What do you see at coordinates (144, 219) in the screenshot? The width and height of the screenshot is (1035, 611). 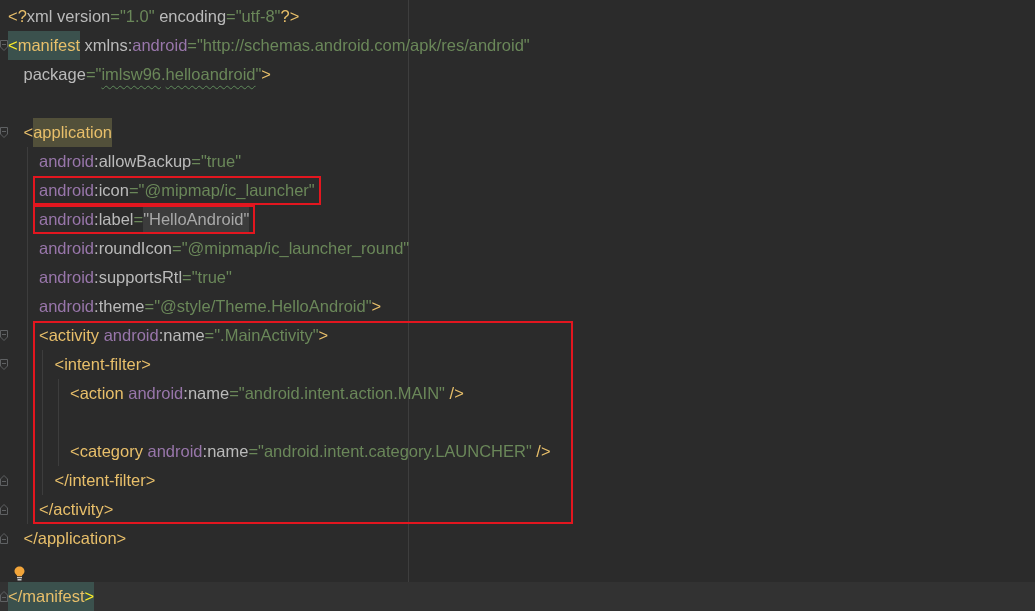 I see `code-line: android:label="HelloAndroid"` at bounding box center [144, 219].